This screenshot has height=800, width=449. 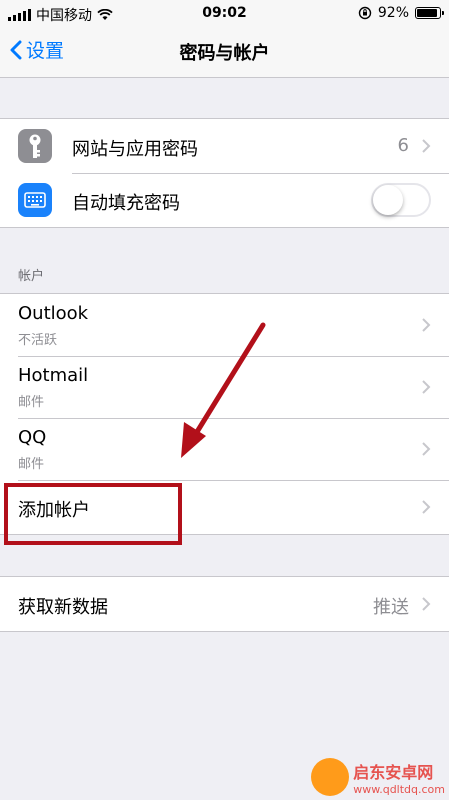 I want to click on watermark-text: 启东安卓网 www.qdltdq.com, so click(x=399, y=777).